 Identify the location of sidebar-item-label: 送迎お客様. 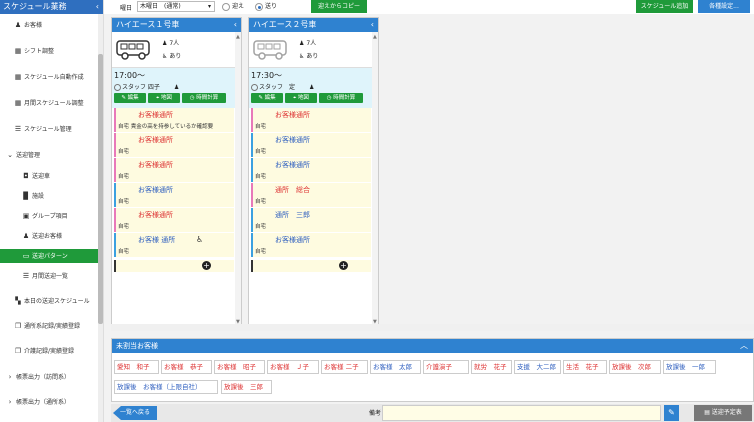
(47, 236).